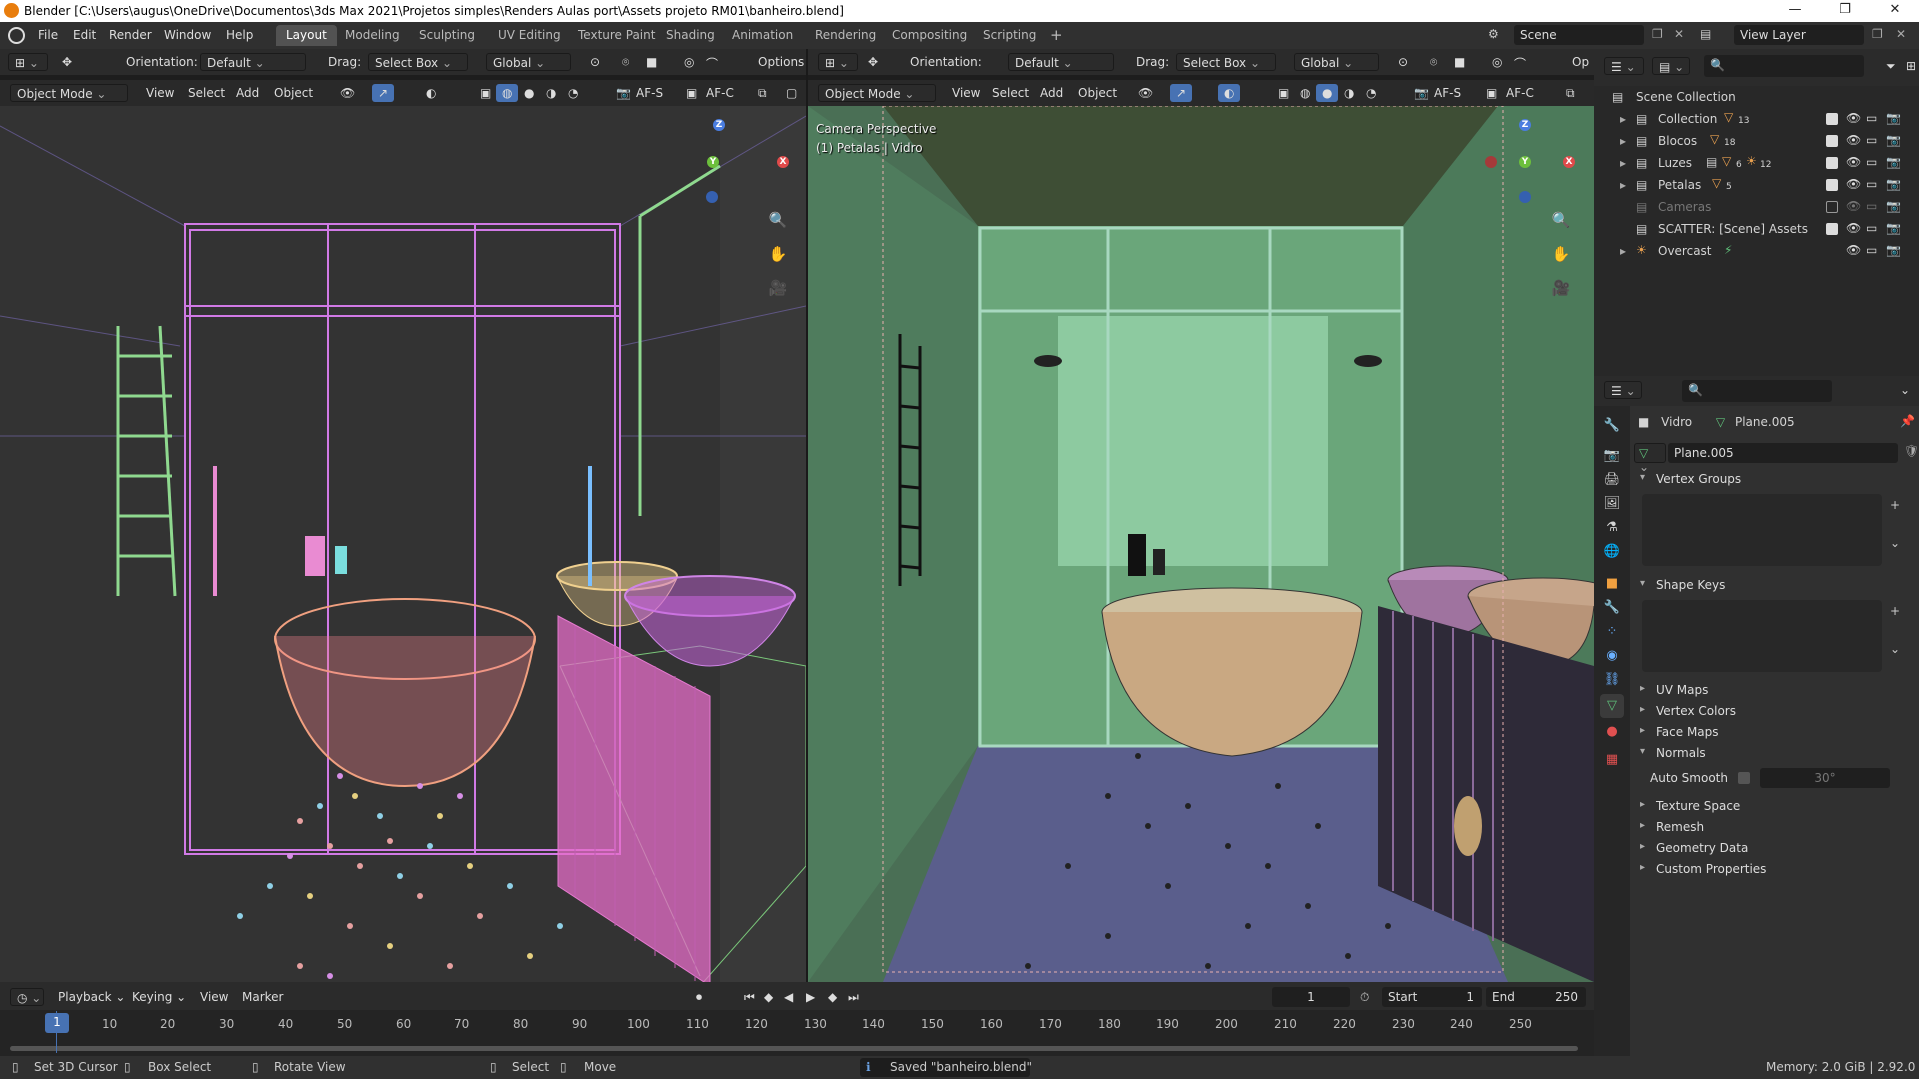 This screenshot has width=1919, height=1079. I want to click on af-s-button-right: AF-S, so click(1447, 93).